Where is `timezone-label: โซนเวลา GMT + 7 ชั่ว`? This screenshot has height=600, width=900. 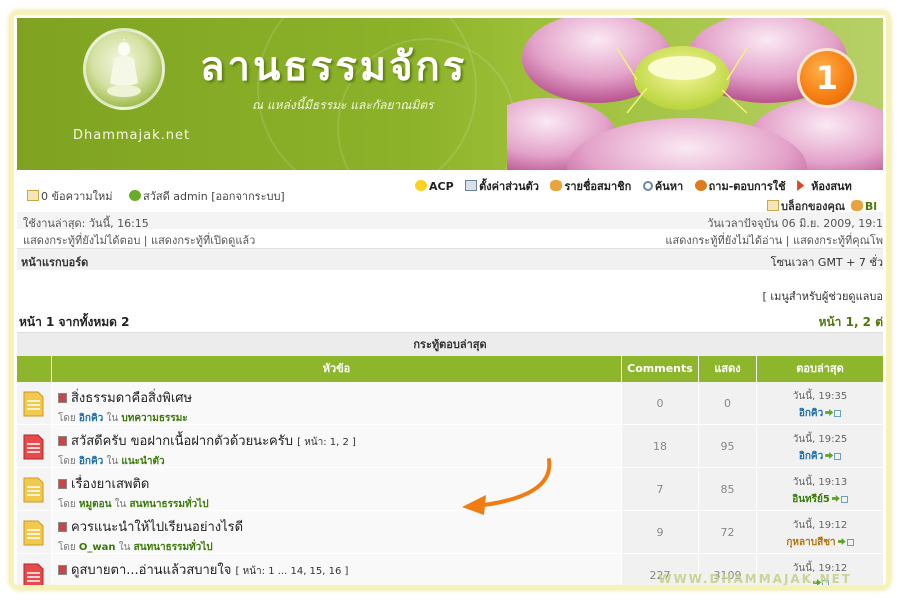
timezone-label: โซนเวลา GMT + 7 ชั่ว is located at coordinates (826, 262).